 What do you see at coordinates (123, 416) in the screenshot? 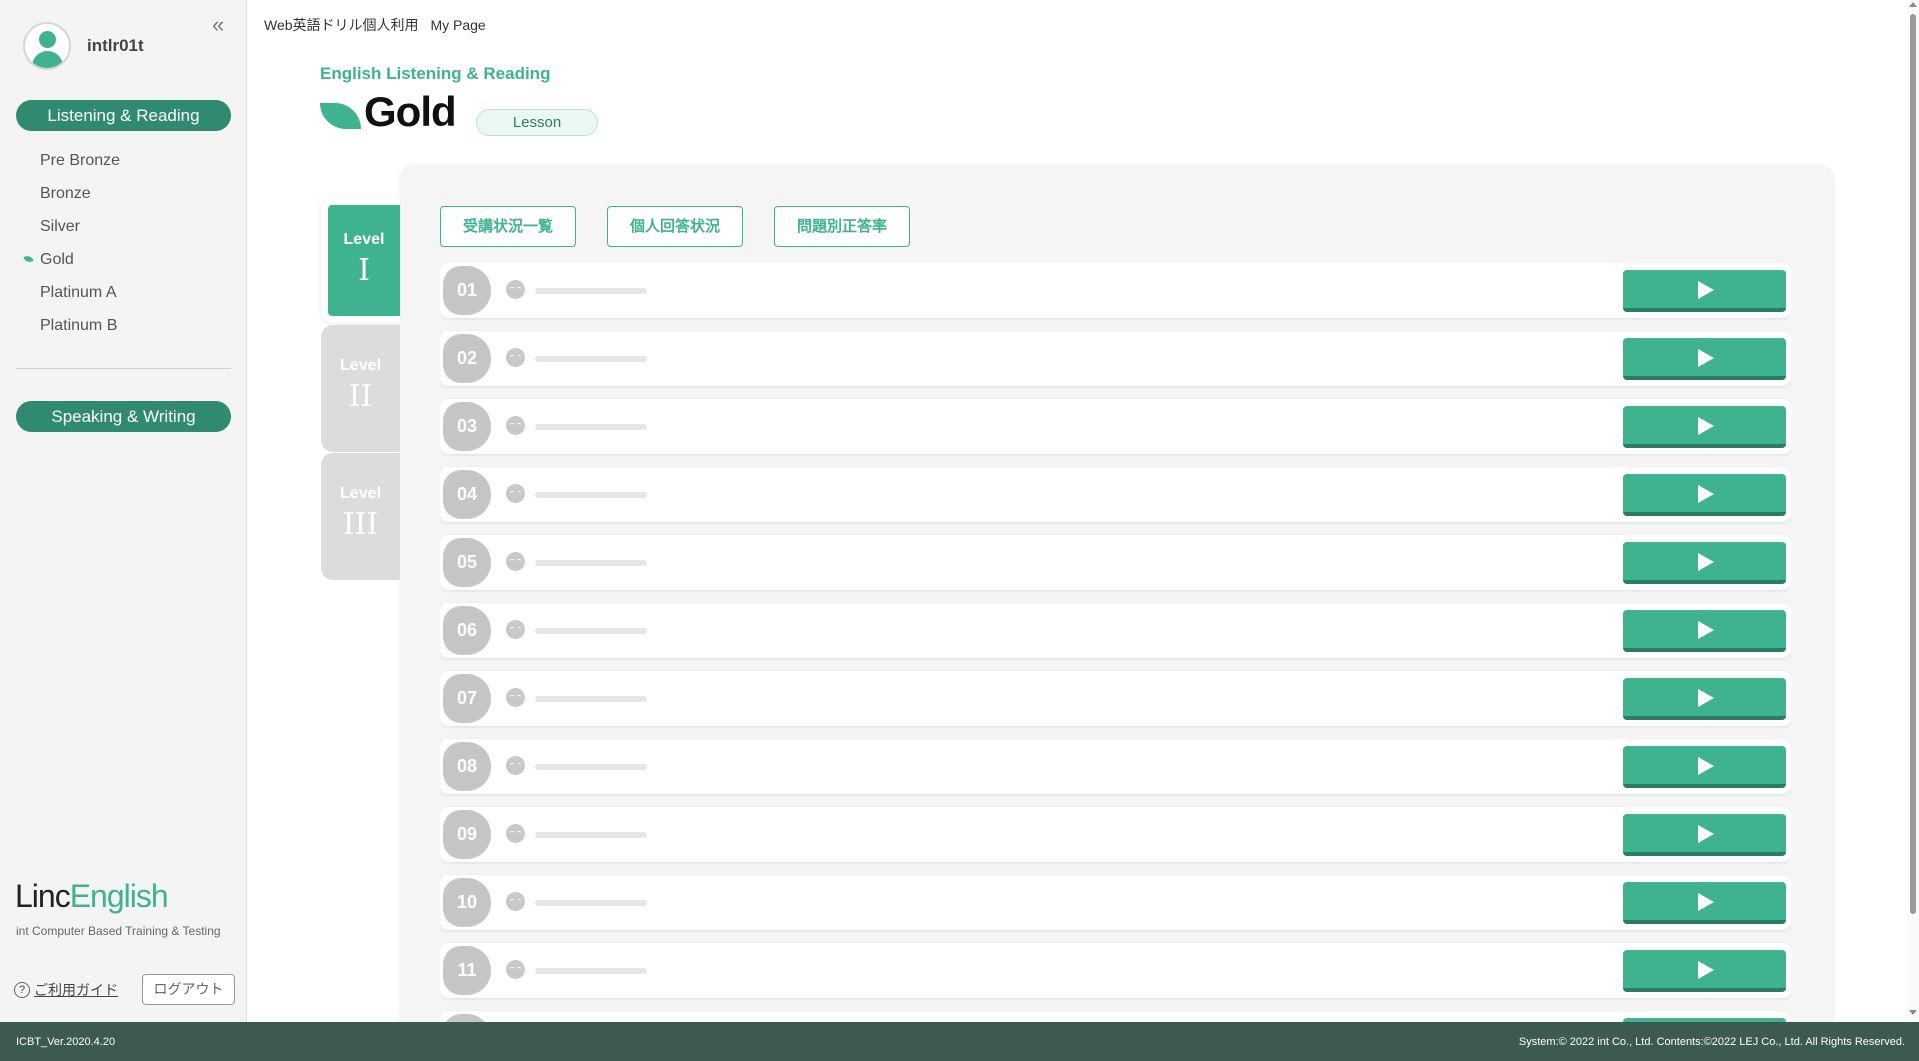
I see `speaking-writing-button: Speaking & Writing` at bounding box center [123, 416].